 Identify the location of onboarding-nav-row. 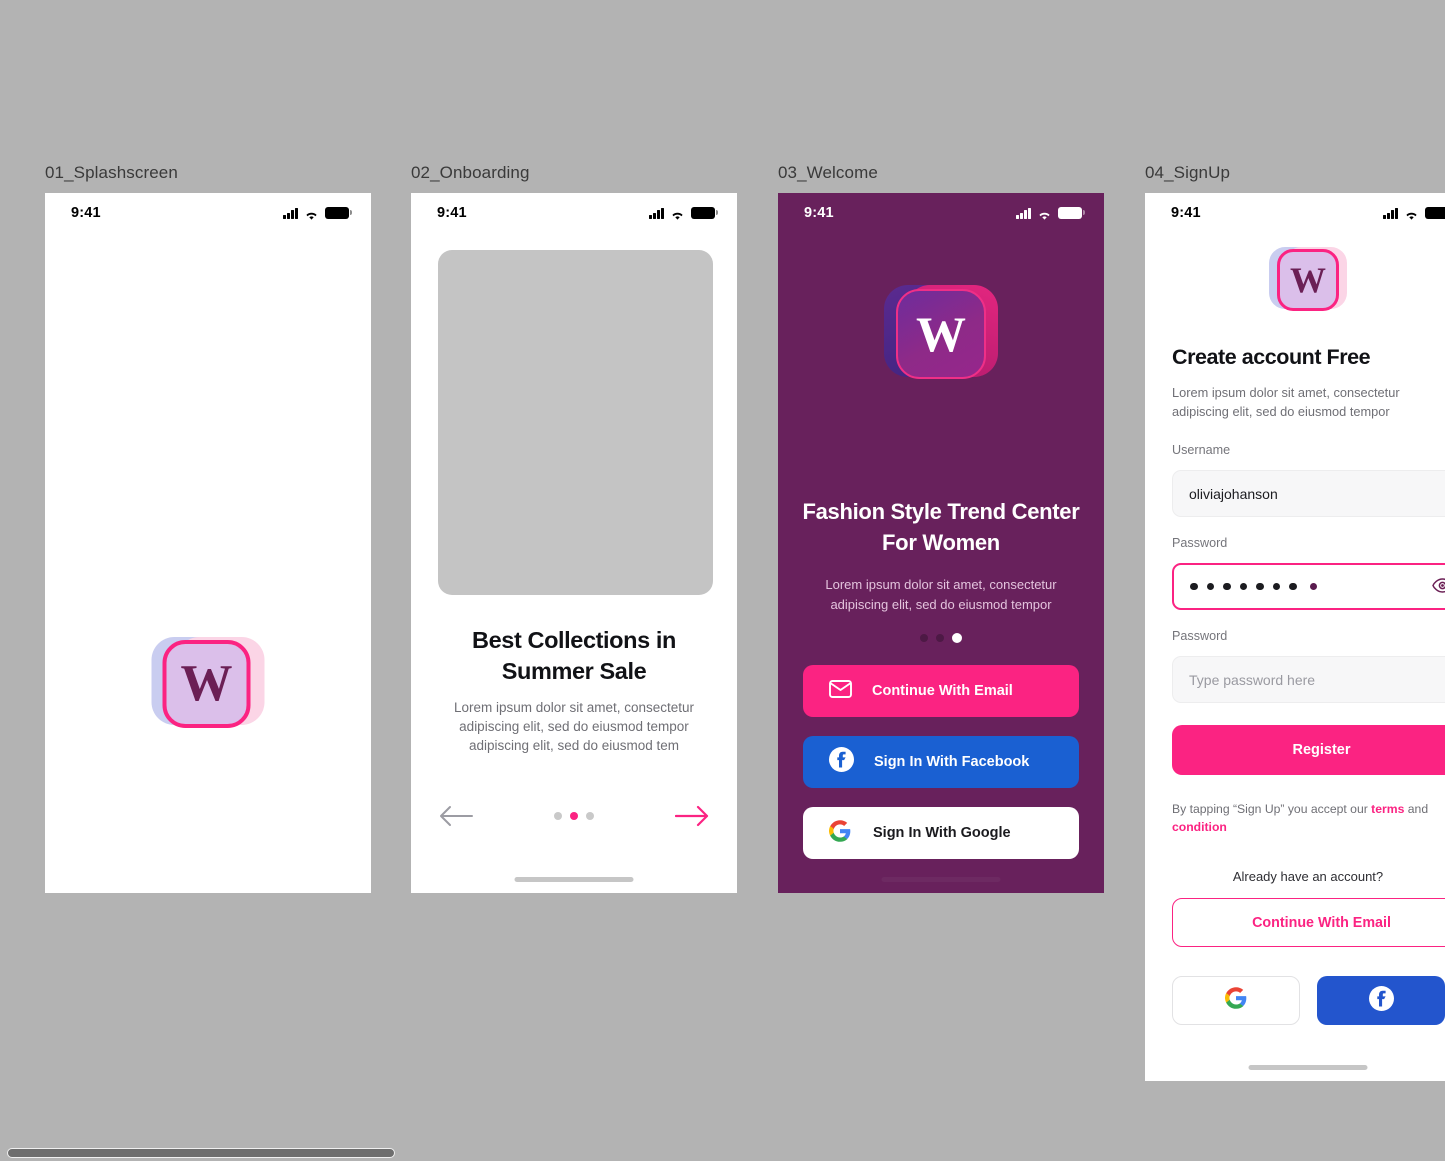
(574, 816).